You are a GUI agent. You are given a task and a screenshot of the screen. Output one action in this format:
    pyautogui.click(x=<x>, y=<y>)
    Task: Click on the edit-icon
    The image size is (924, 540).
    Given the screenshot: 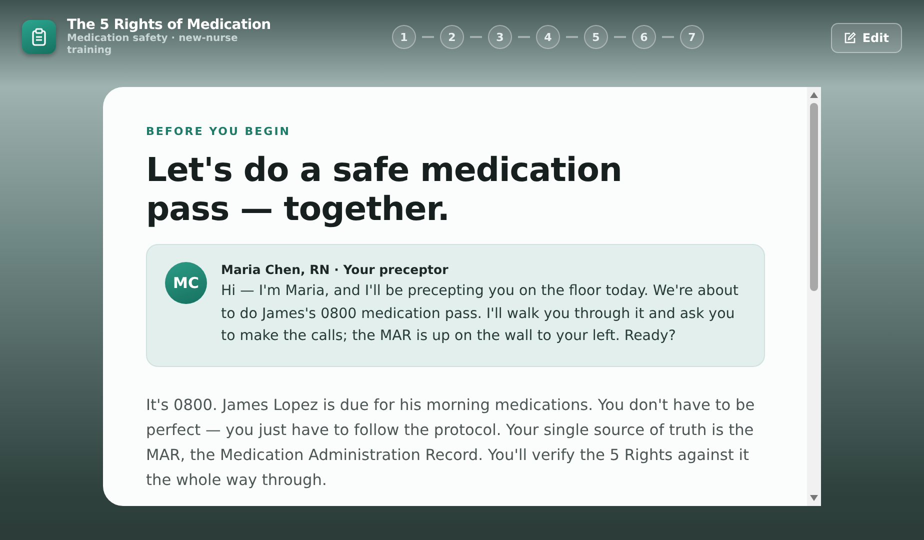 What is the action you would take?
    pyautogui.click(x=850, y=38)
    